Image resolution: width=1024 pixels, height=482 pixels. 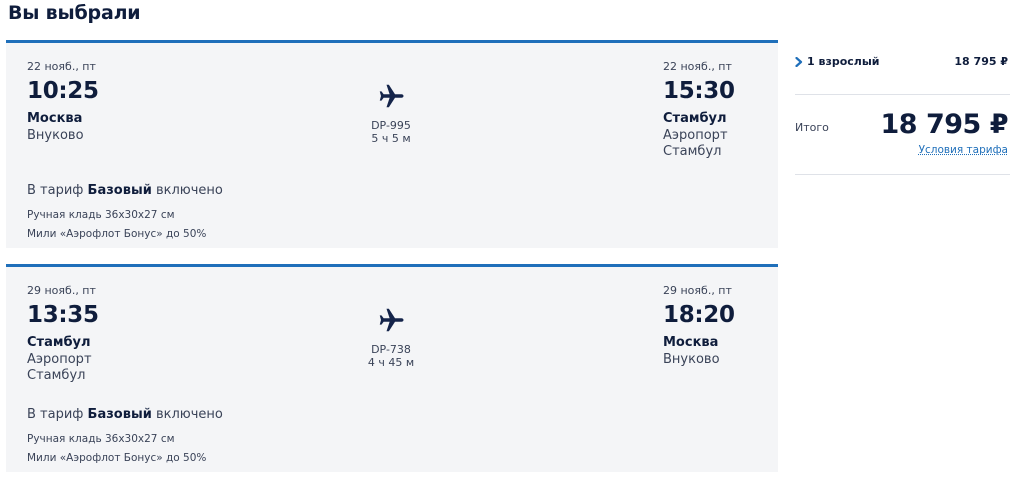 What do you see at coordinates (391, 337) in the screenshot?
I see `flight-info: DP-738 4 ч 45 м` at bounding box center [391, 337].